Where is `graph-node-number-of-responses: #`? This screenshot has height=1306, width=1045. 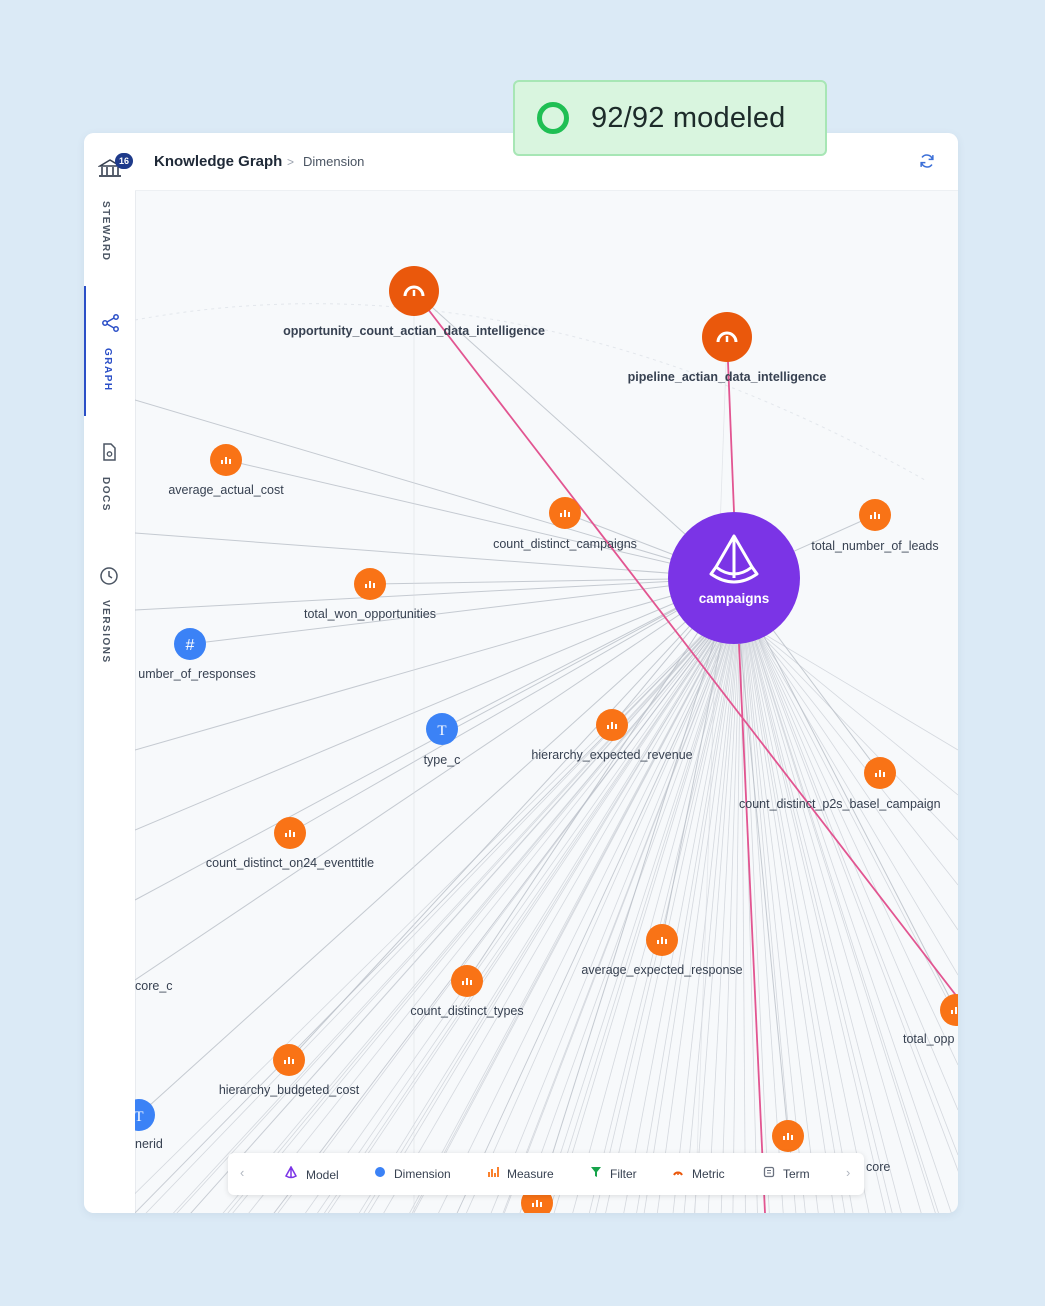
graph-node-number-of-responses: # is located at coordinates (190, 644).